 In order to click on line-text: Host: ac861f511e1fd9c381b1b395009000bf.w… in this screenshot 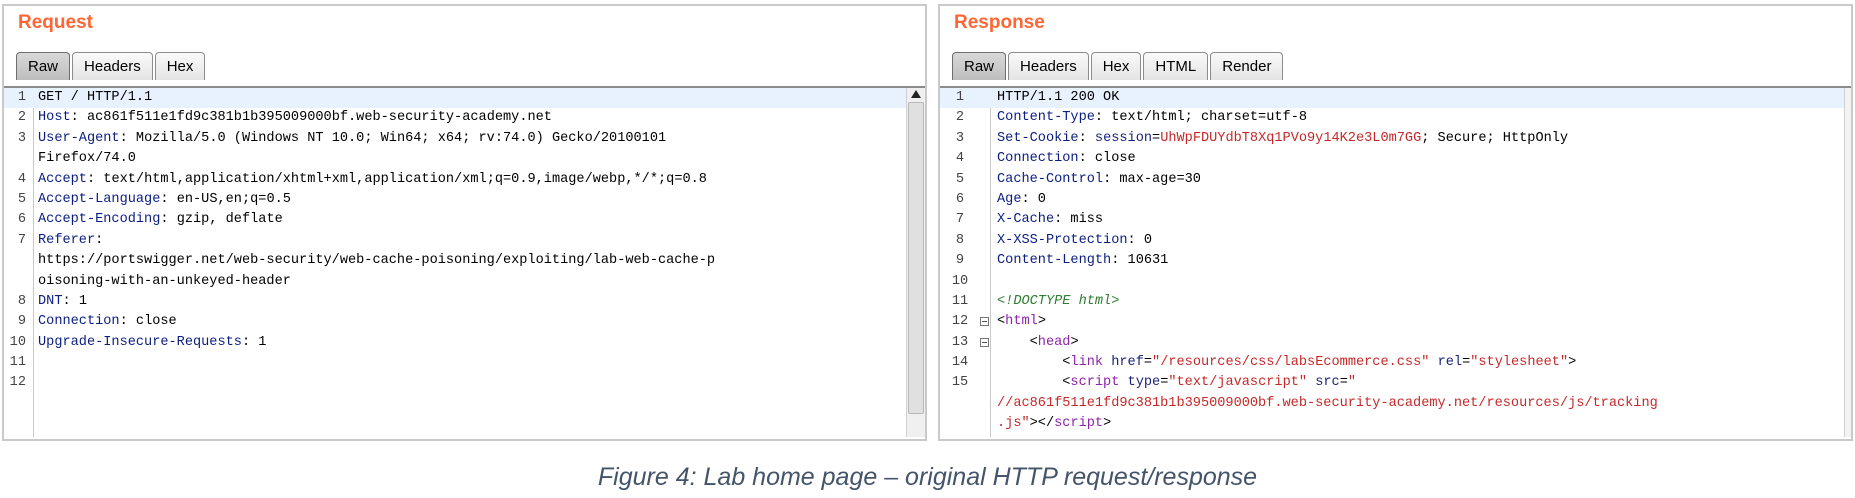, I will do `click(295, 118)`.